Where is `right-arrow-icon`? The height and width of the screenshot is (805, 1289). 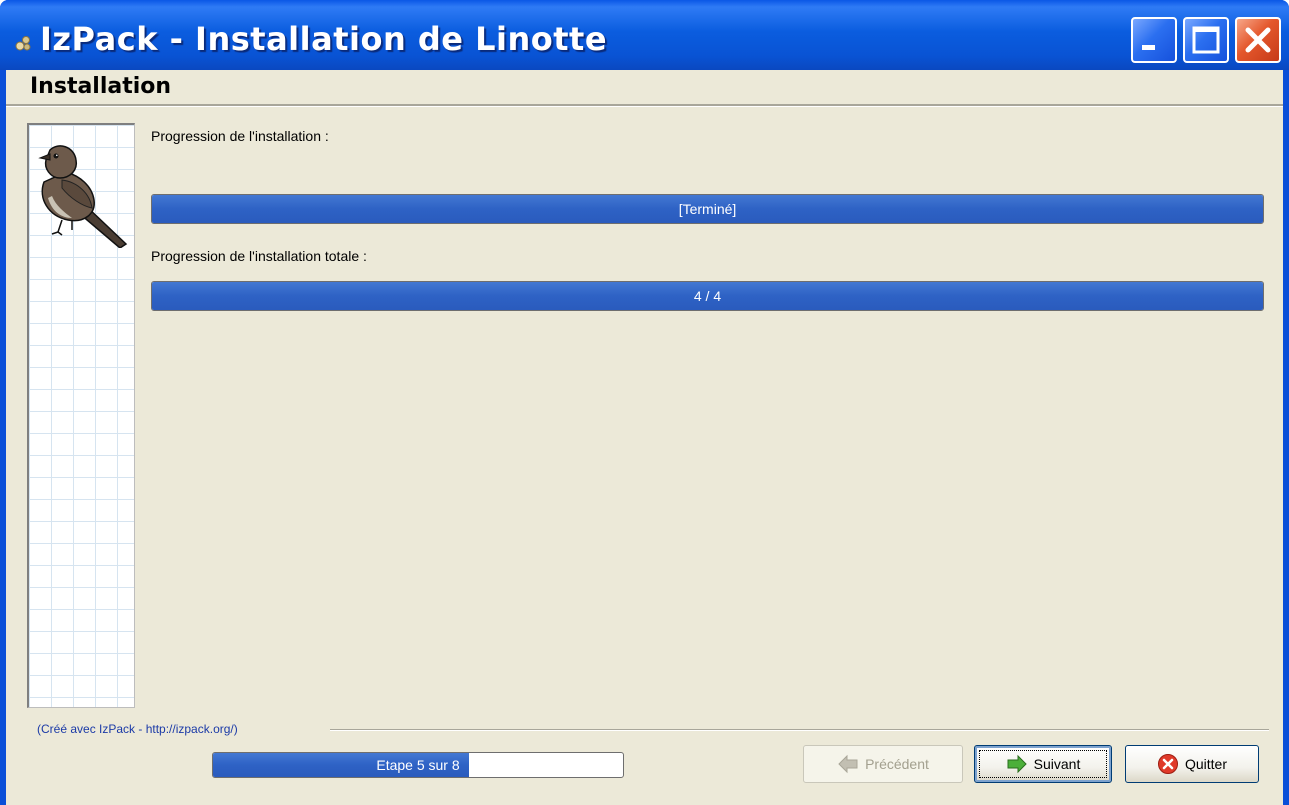
right-arrow-icon is located at coordinates (1017, 764).